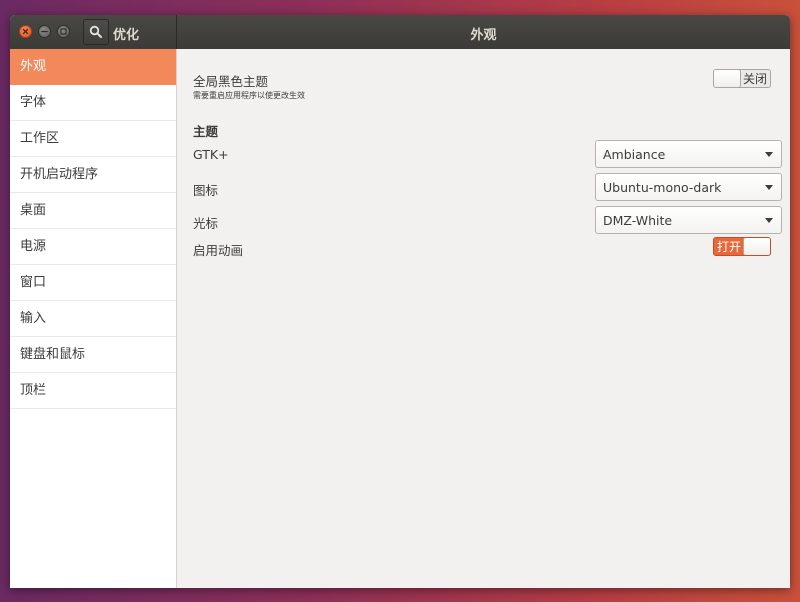 The height and width of the screenshot is (602, 800). I want to click on maximize-icon, so click(63, 31).